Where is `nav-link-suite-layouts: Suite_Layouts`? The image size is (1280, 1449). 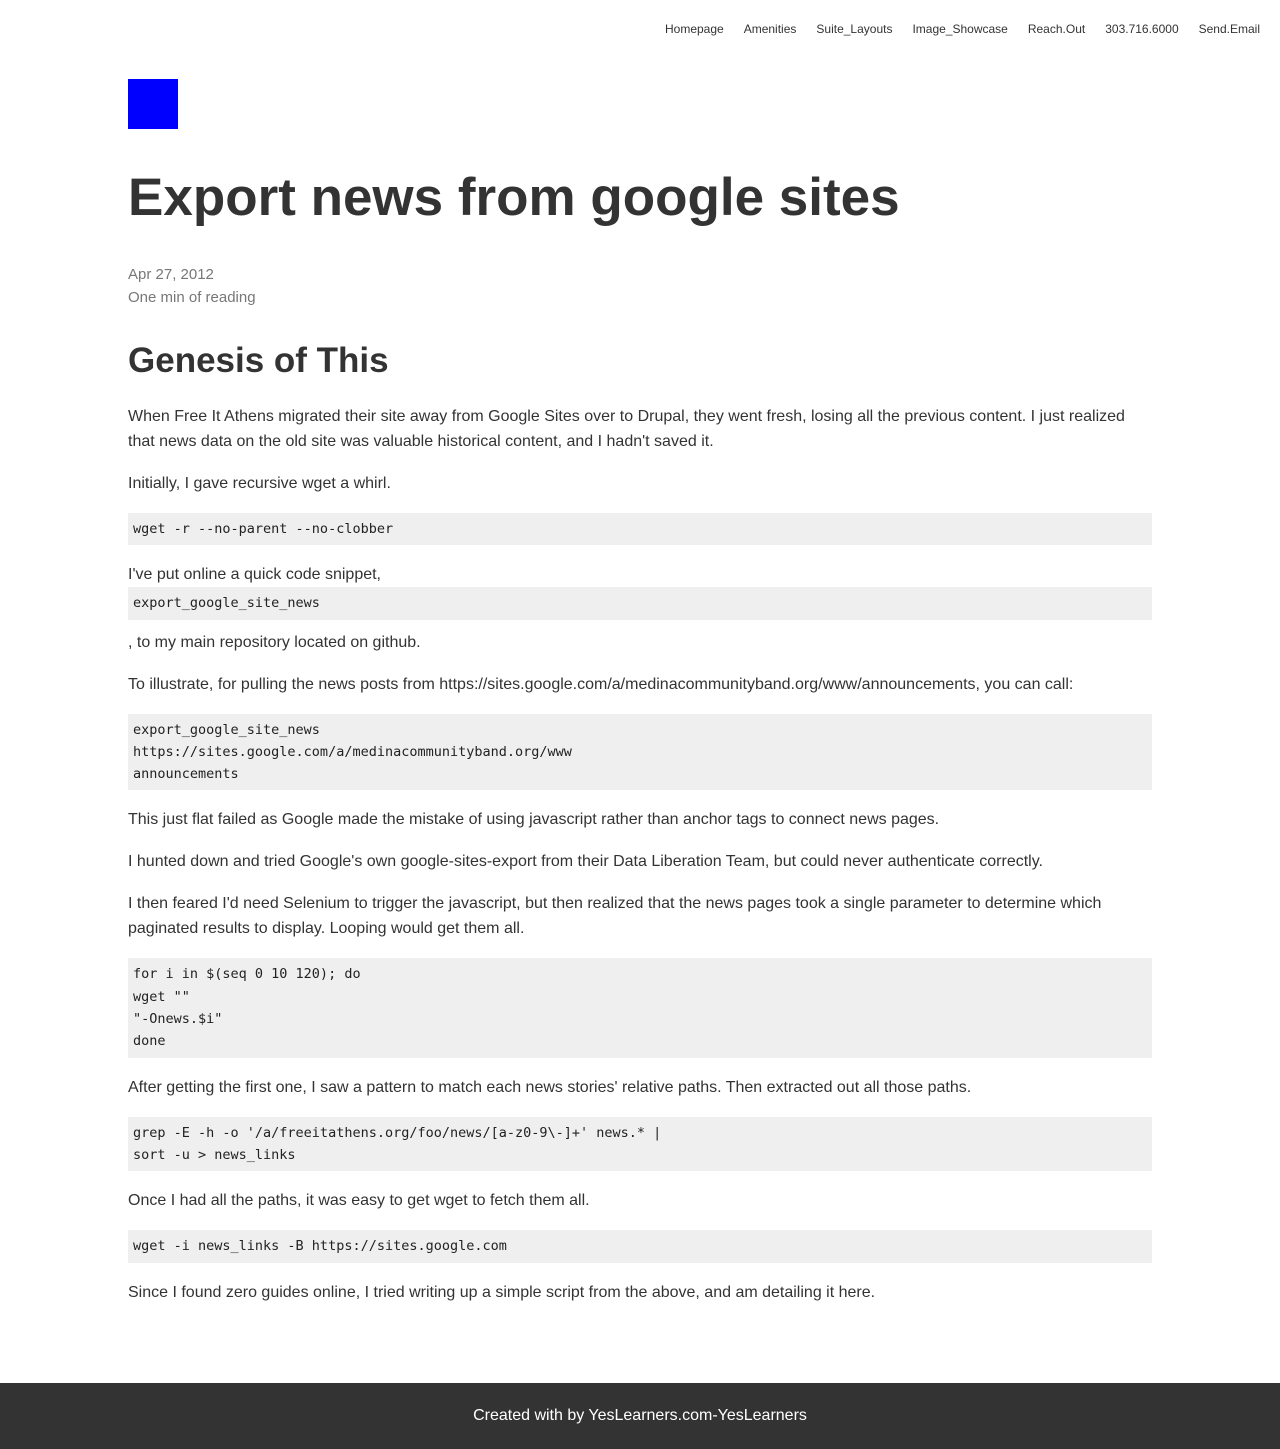 nav-link-suite-layouts: Suite_Layouts is located at coordinates (854, 29).